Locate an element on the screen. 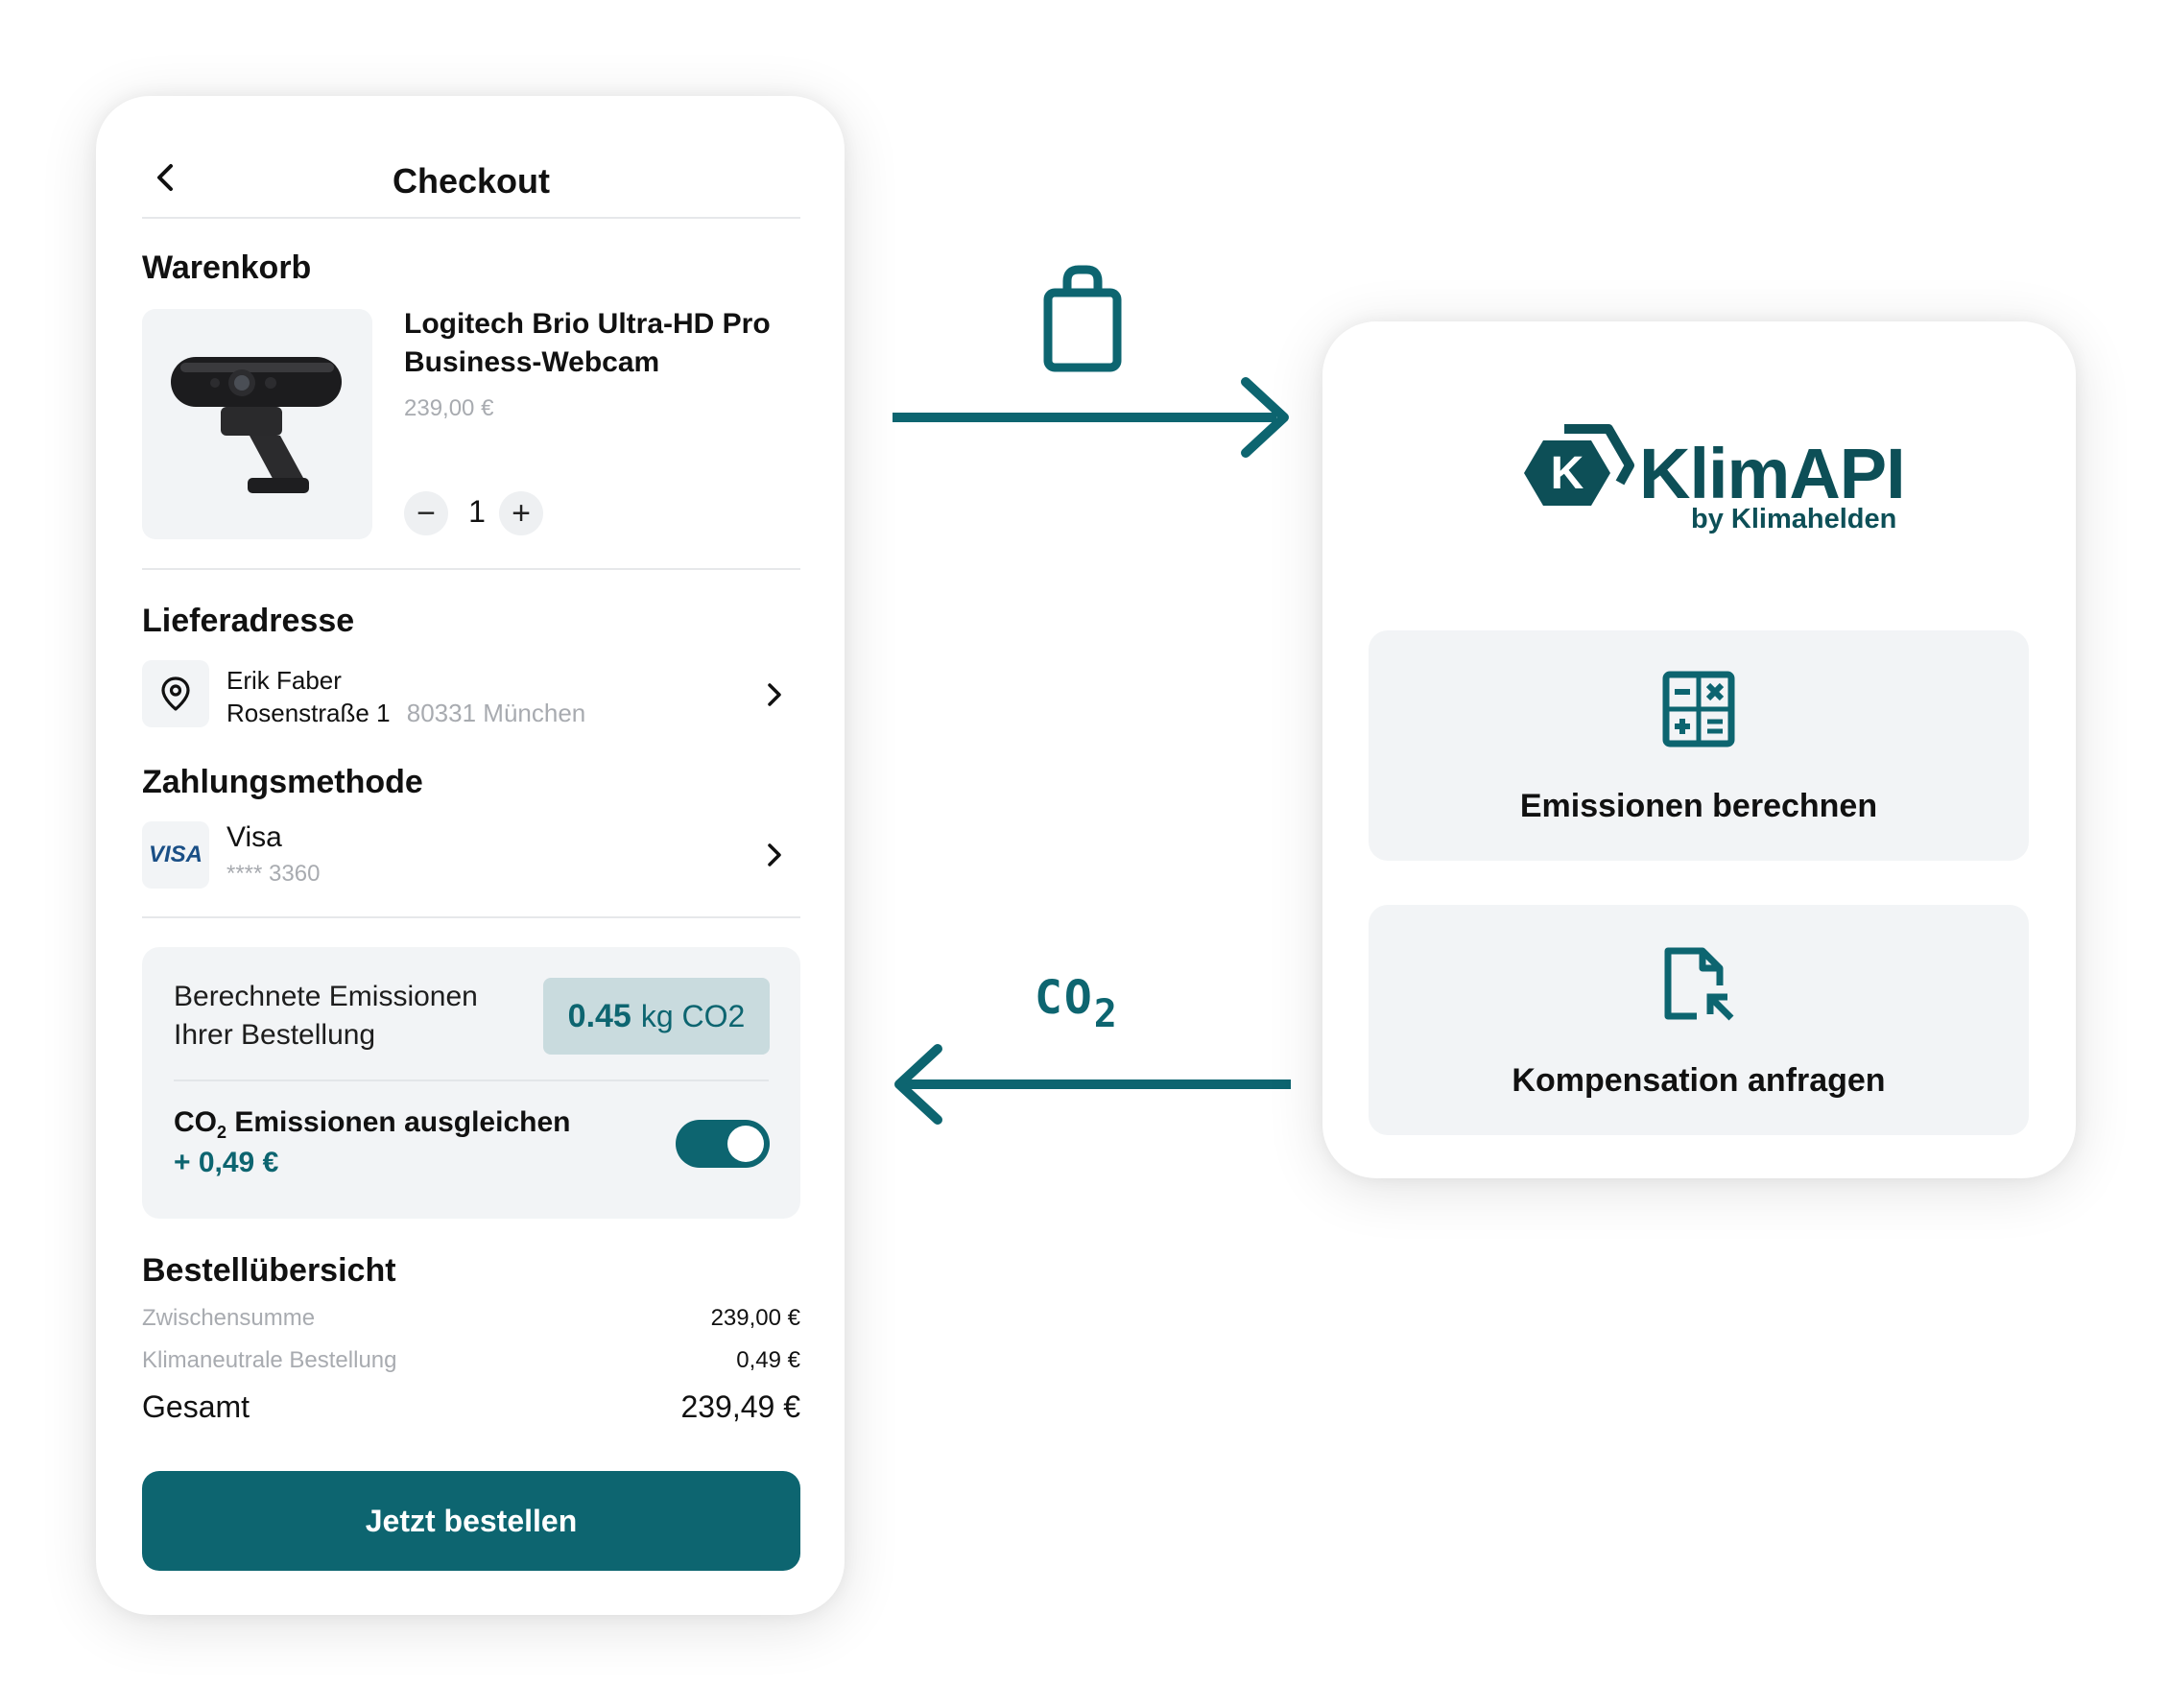 This screenshot has height=1708, width=2167. emissions-label-line2: Ihrer Bestellung is located at coordinates (275, 1035).